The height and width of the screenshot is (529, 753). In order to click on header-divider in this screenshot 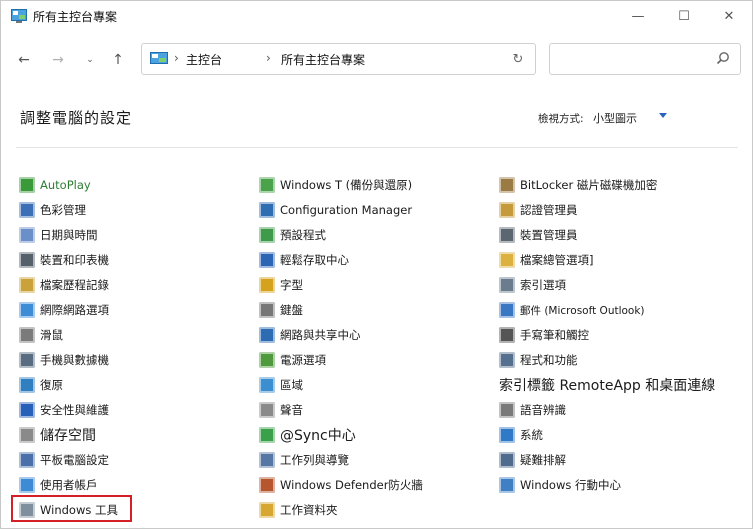, I will do `click(377, 147)`.